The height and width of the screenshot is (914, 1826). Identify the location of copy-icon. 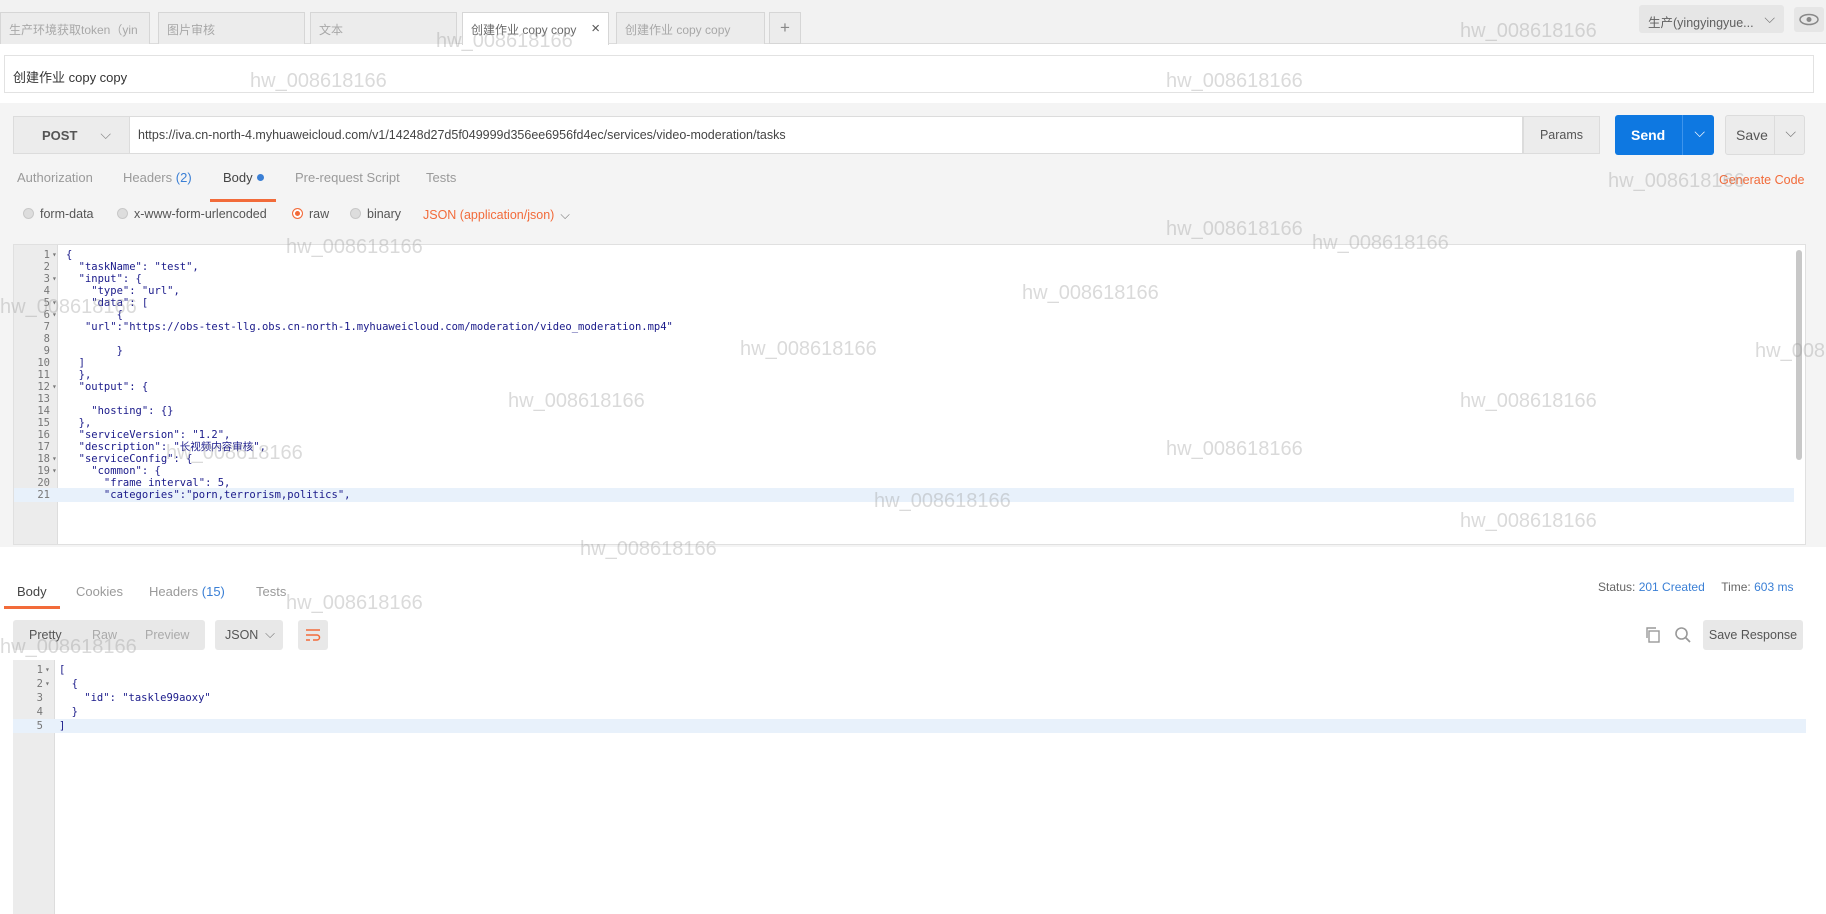
(1653, 635).